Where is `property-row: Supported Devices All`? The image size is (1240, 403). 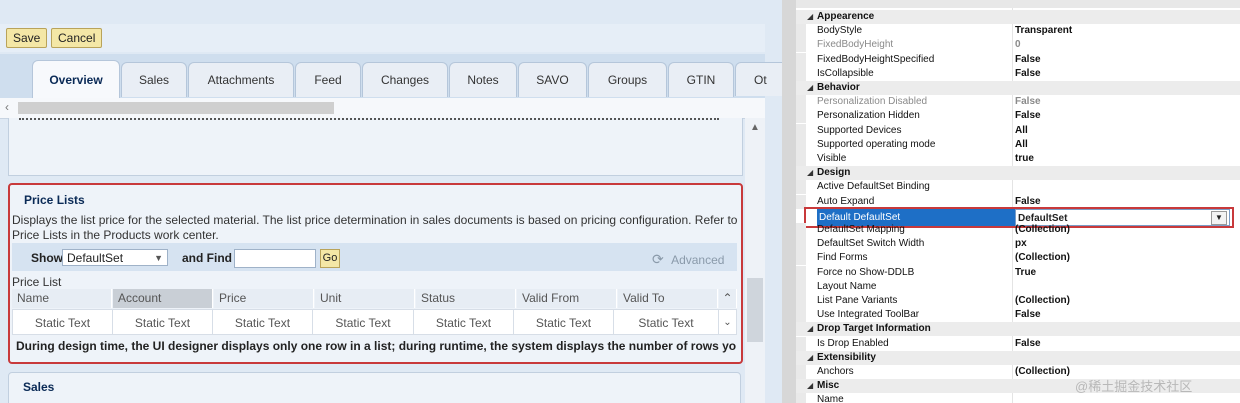 property-row: Supported Devices All is located at coordinates (1018, 130).